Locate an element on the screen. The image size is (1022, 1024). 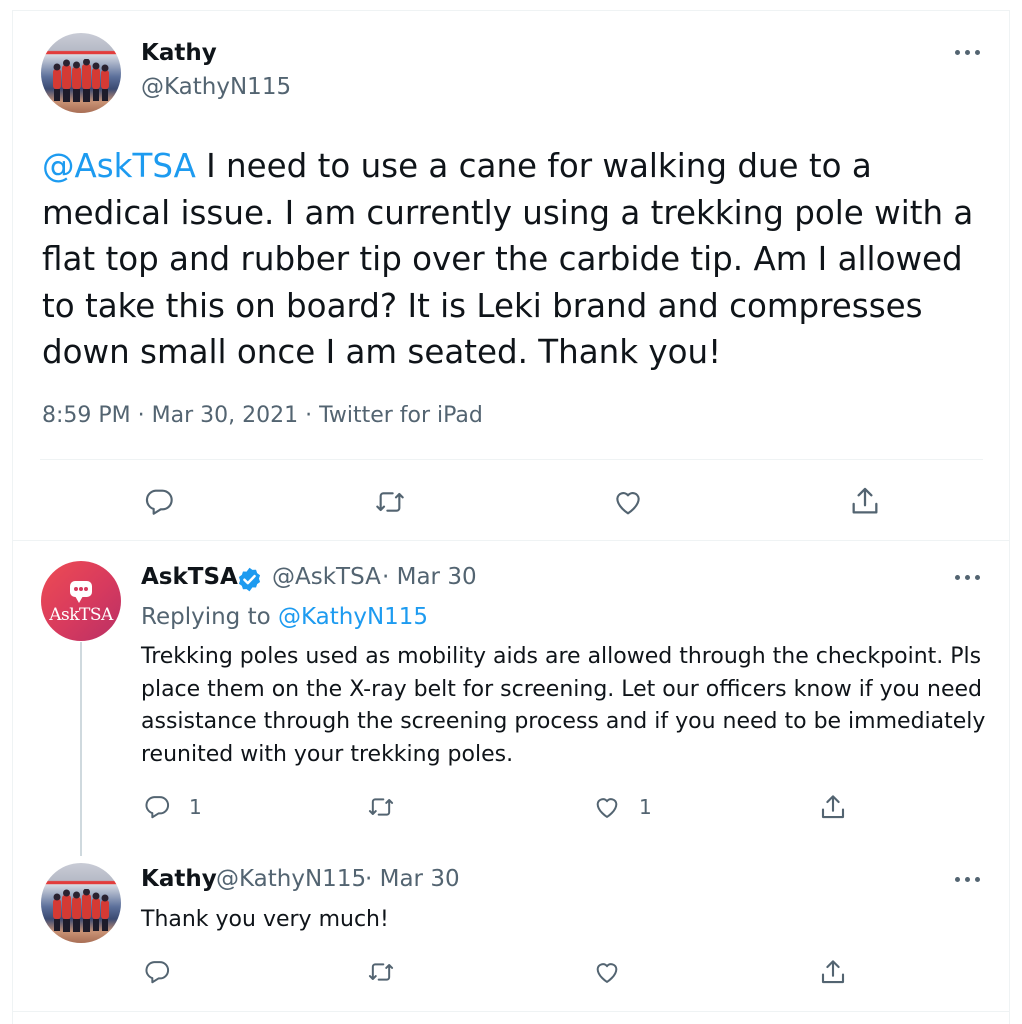
reply-text: Thank you very much! is located at coordinates (265, 919).